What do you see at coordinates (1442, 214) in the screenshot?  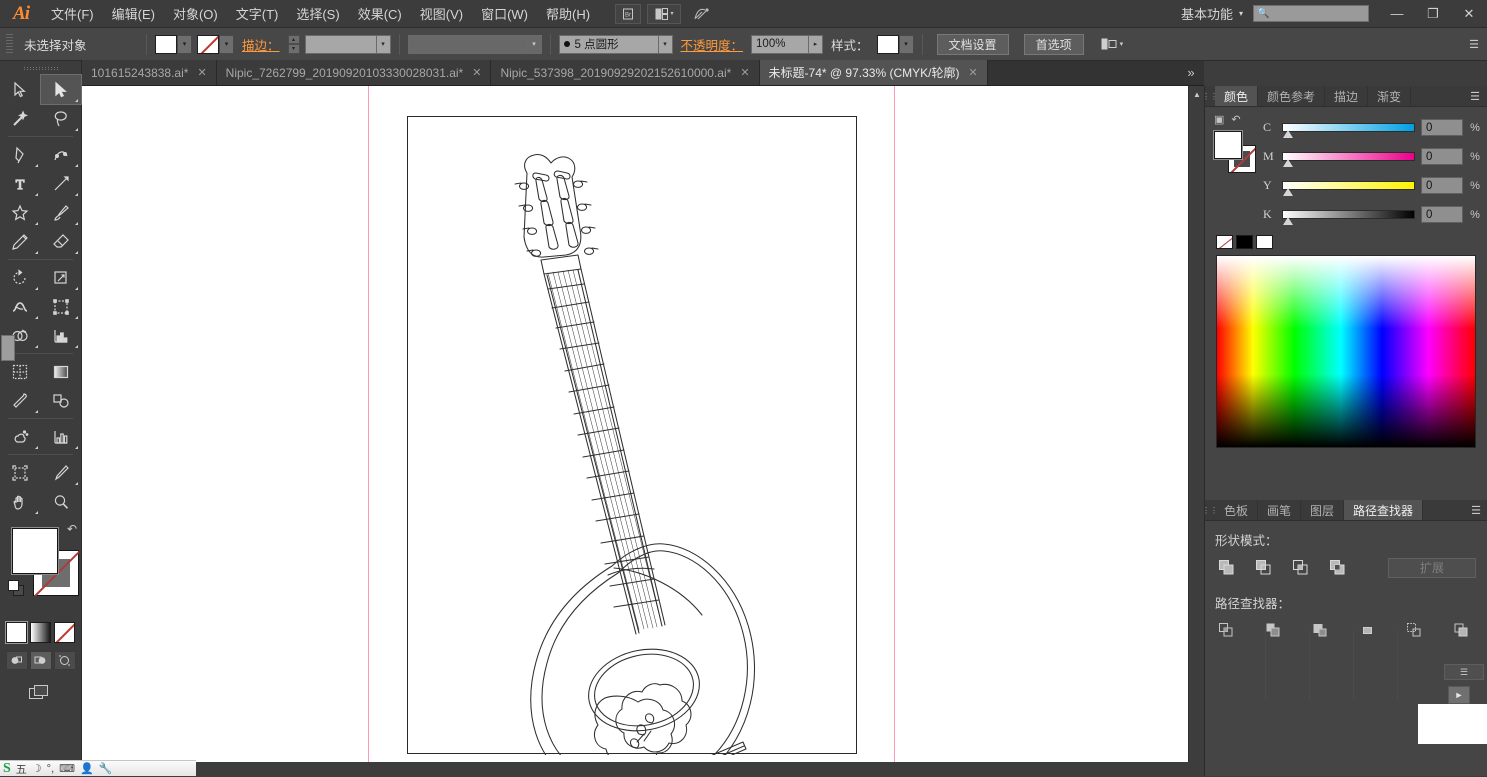 I see `slider-value-k: 0` at bounding box center [1442, 214].